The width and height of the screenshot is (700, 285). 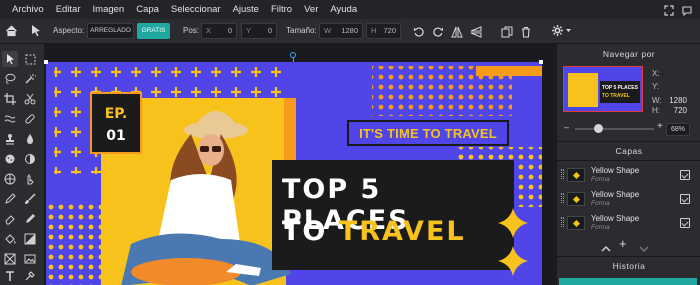 I want to click on menu-ayuda: Ayuda, so click(x=343, y=9).